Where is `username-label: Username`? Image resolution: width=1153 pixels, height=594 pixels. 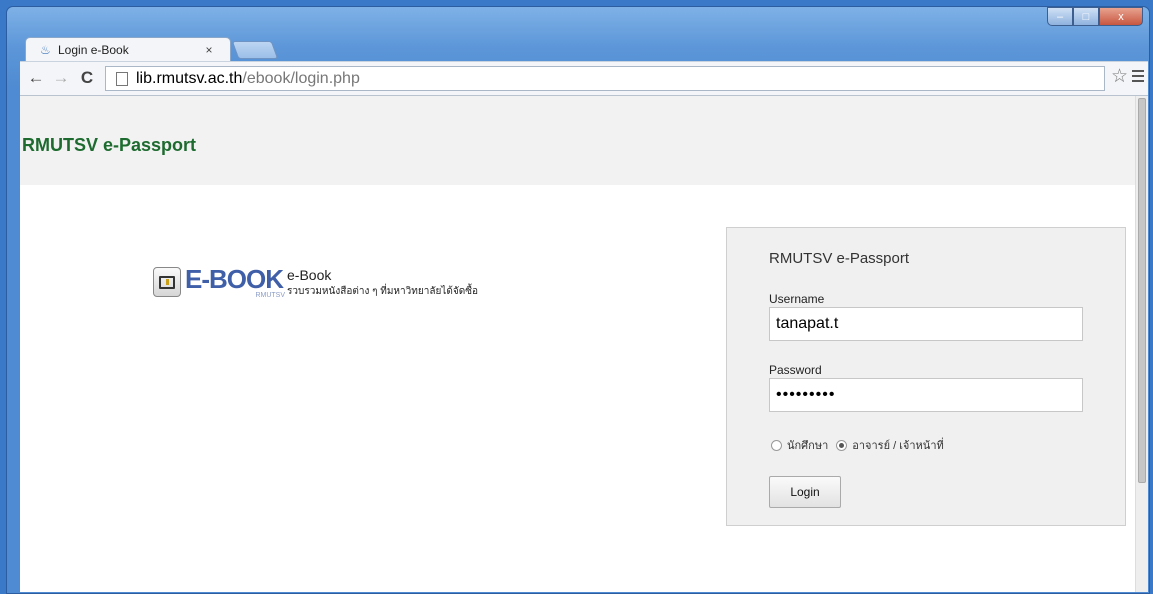 username-label: Username is located at coordinates (797, 299).